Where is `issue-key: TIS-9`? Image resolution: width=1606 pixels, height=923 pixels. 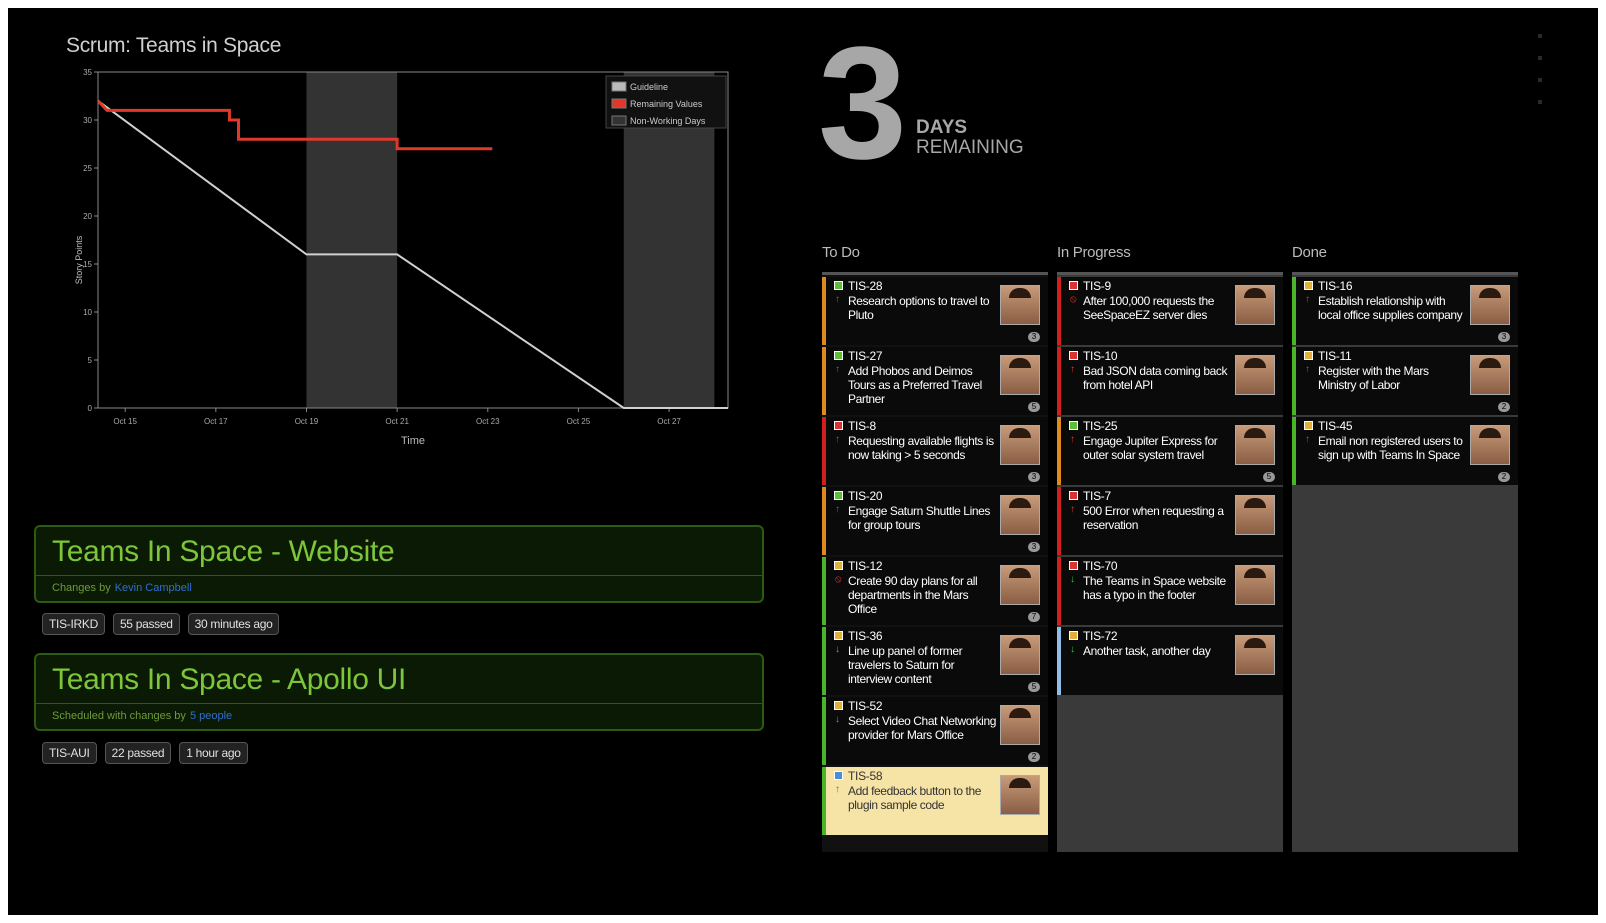 issue-key: TIS-9 is located at coordinates (1097, 286).